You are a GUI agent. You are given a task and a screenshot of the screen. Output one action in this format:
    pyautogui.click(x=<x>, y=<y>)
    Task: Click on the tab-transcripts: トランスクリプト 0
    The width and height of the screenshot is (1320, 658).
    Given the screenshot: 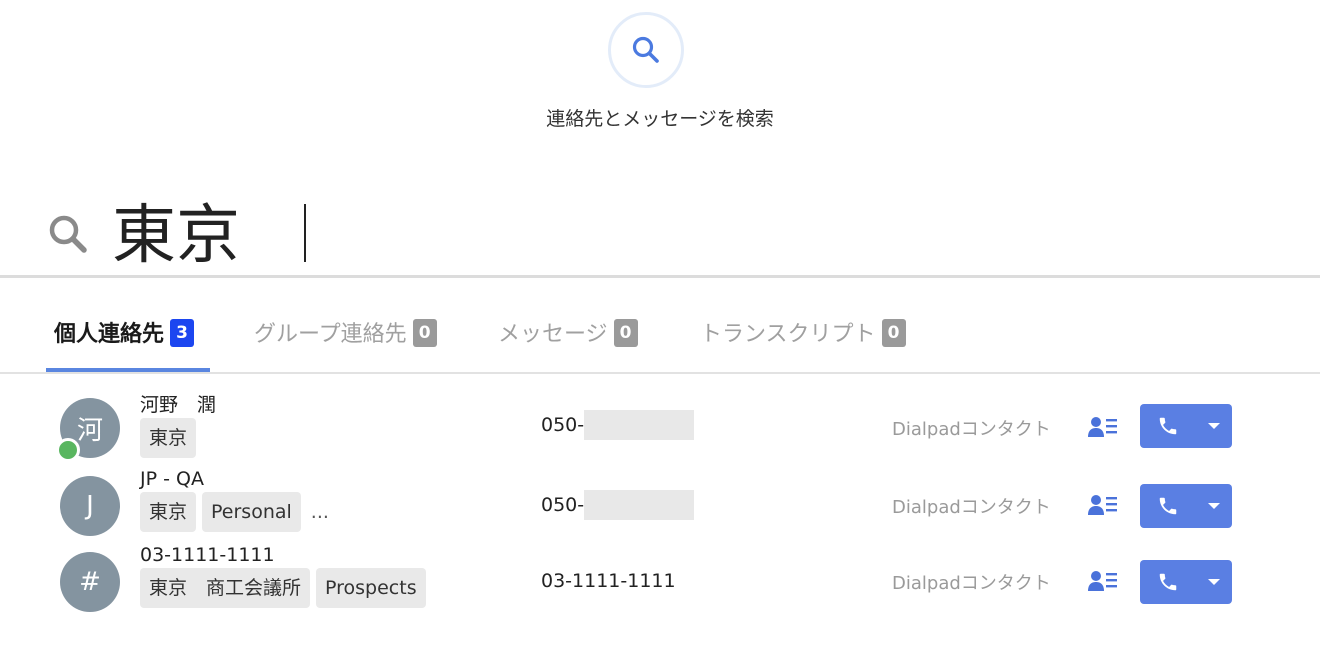 What is the action you would take?
    pyautogui.click(x=803, y=338)
    